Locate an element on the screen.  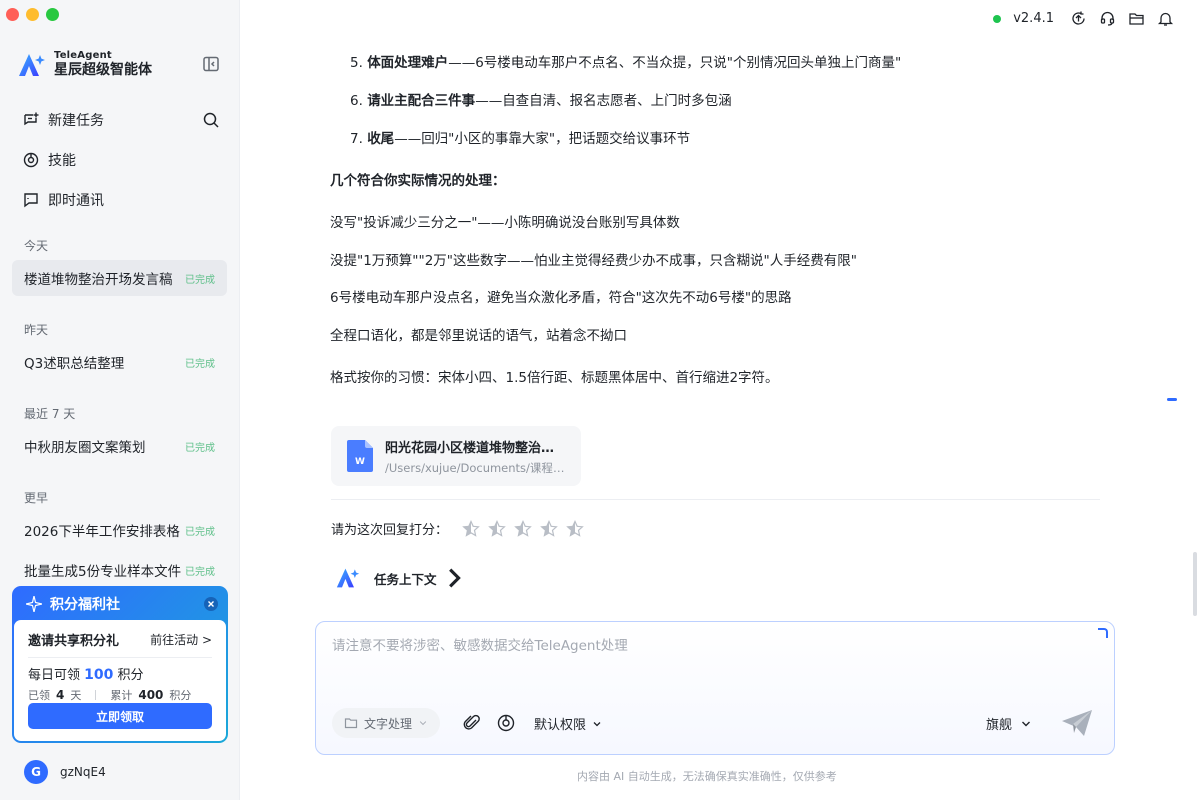
user-profile: G gzNqE4 is located at coordinates (65, 772).